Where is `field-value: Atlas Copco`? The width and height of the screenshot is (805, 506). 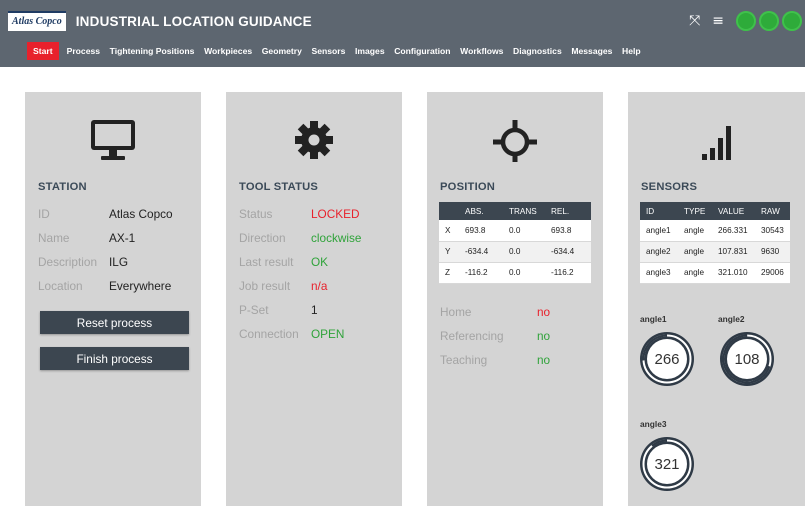 field-value: Atlas Copco is located at coordinates (141, 214).